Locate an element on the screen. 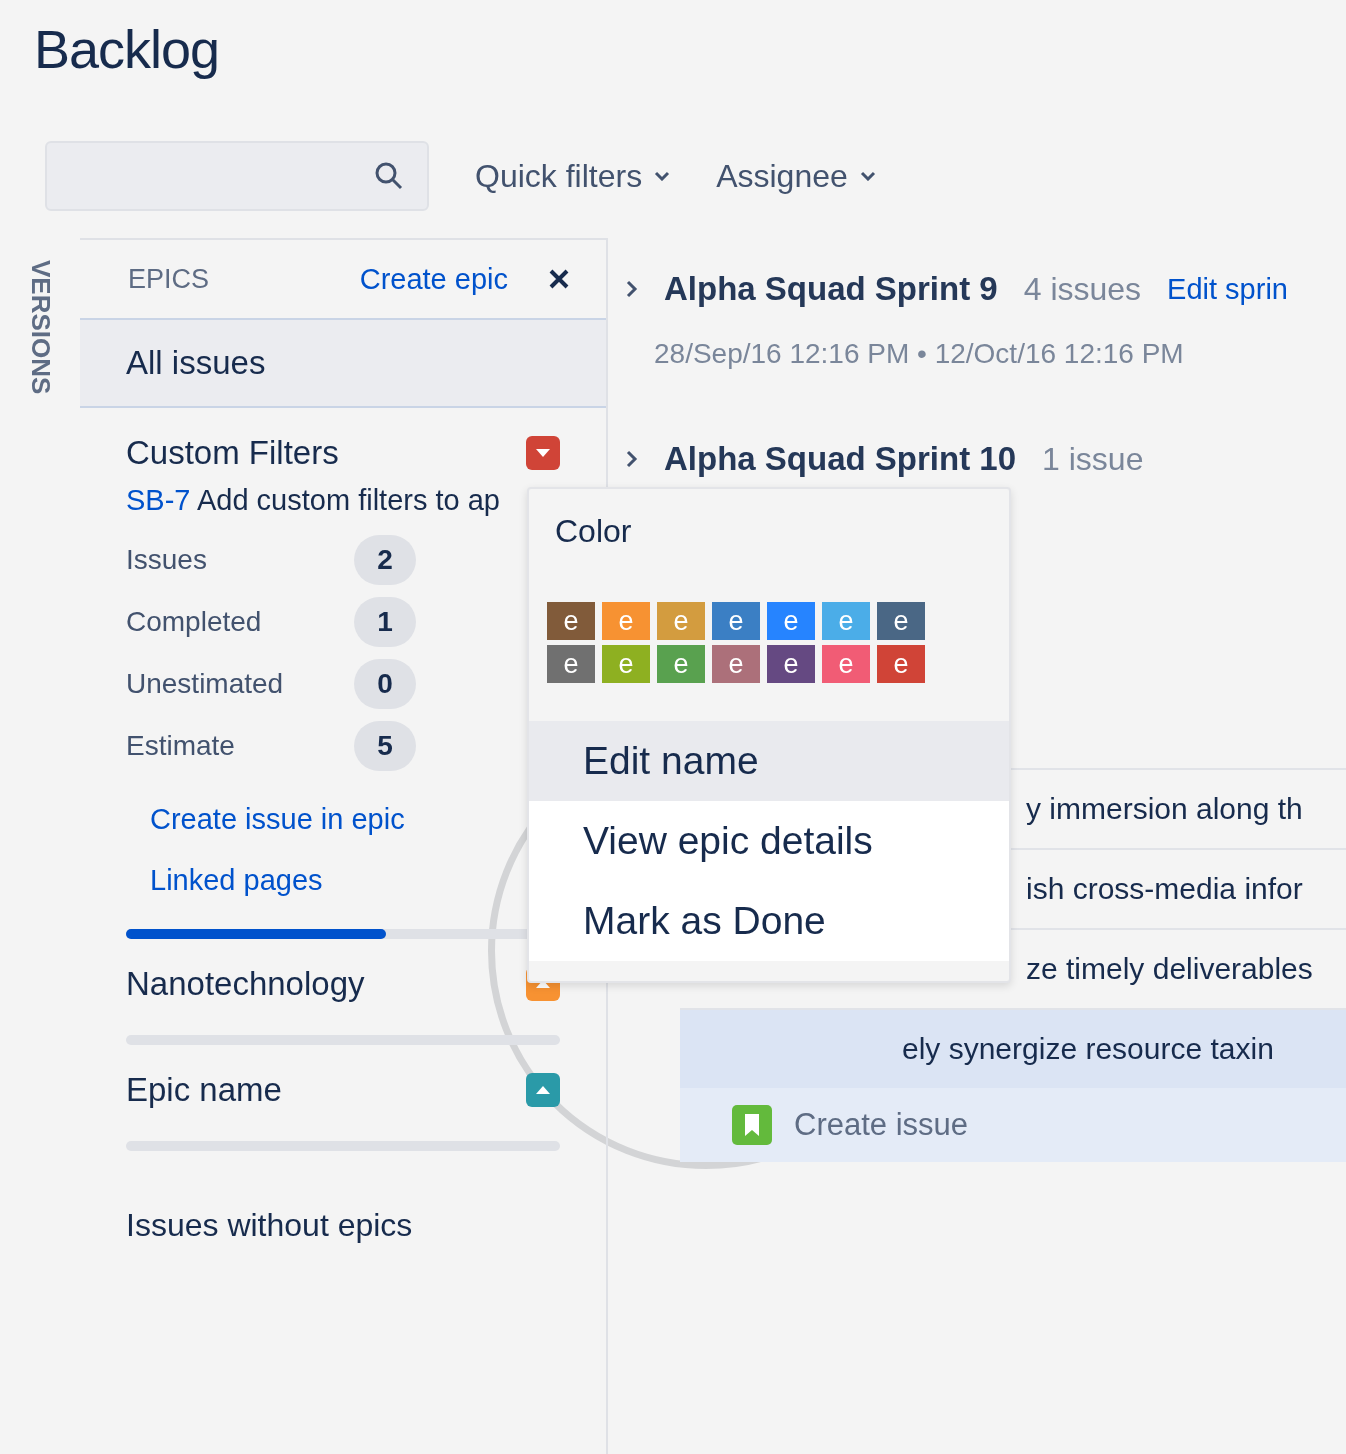  stat-count: 2 is located at coordinates (385, 560).